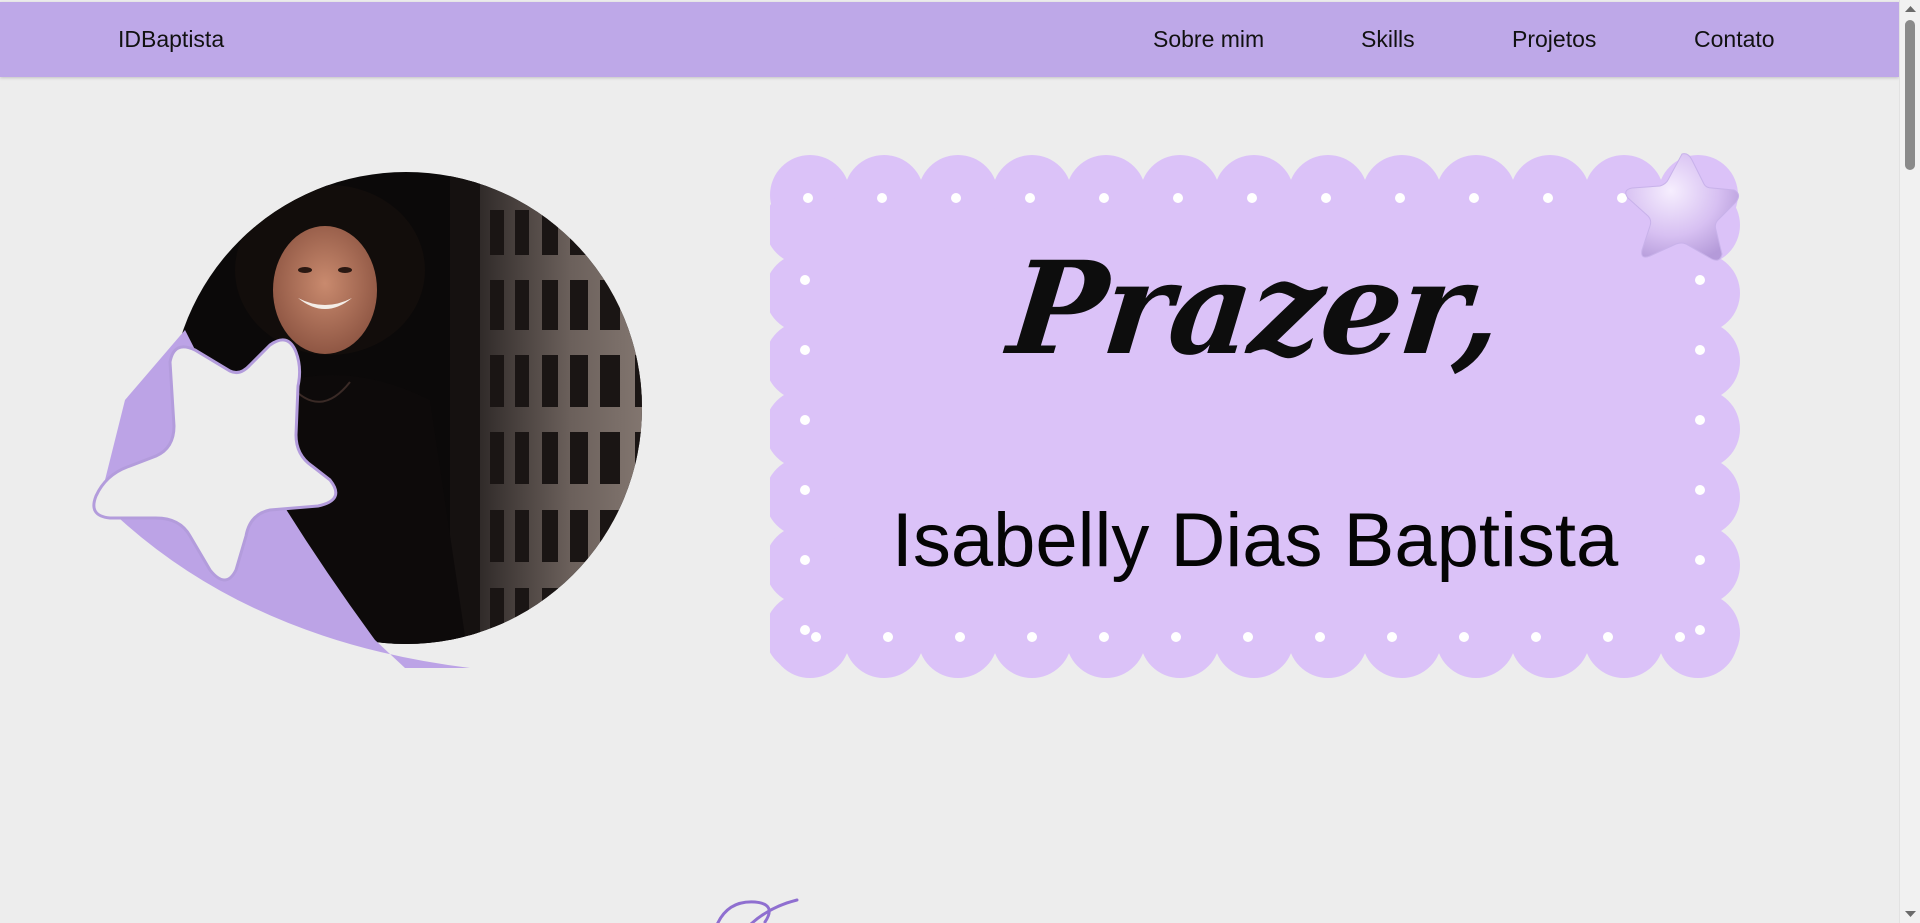  What do you see at coordinates (1255, 540) in the screenshot?
I see `full-name-heading: Isabelly Dias Baptista` at bounding box center [1255, 540].